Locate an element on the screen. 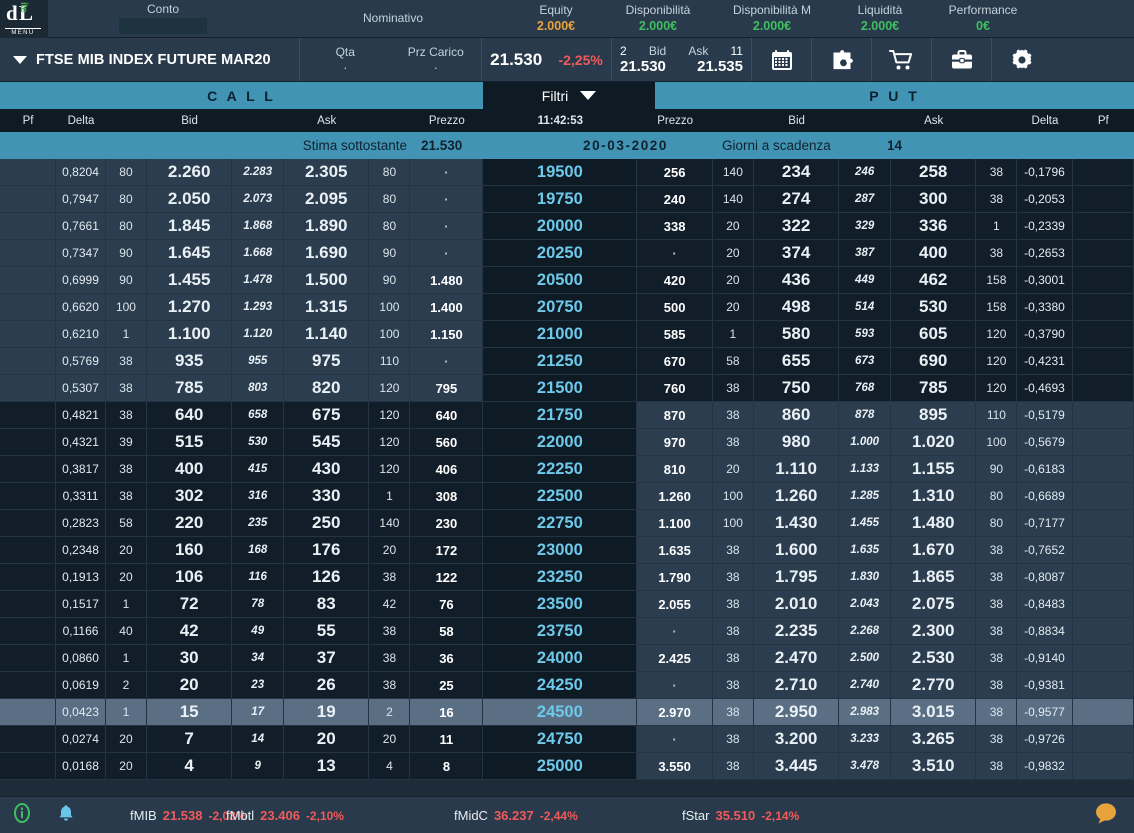 Image resolution: width=1134 pixels, height=833 pixels. put-prezzo-cell: 585 is located at coordinates (675, 334).